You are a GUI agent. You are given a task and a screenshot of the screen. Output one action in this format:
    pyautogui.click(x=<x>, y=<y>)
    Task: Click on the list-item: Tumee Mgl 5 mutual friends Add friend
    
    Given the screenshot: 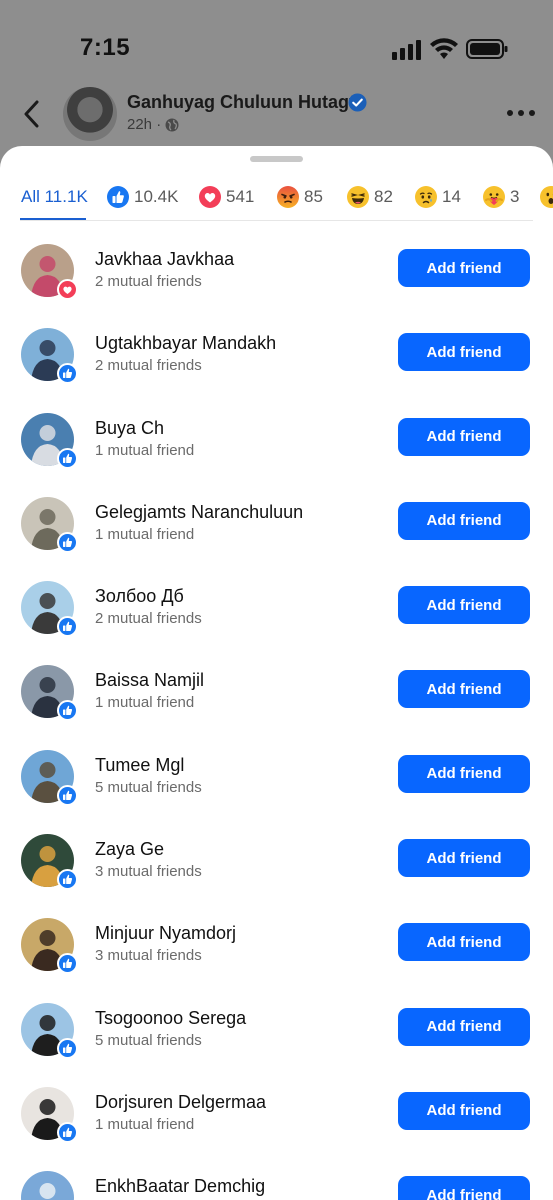 What is the action you would take?
    pyautogui.click(x=276, y=784)
    